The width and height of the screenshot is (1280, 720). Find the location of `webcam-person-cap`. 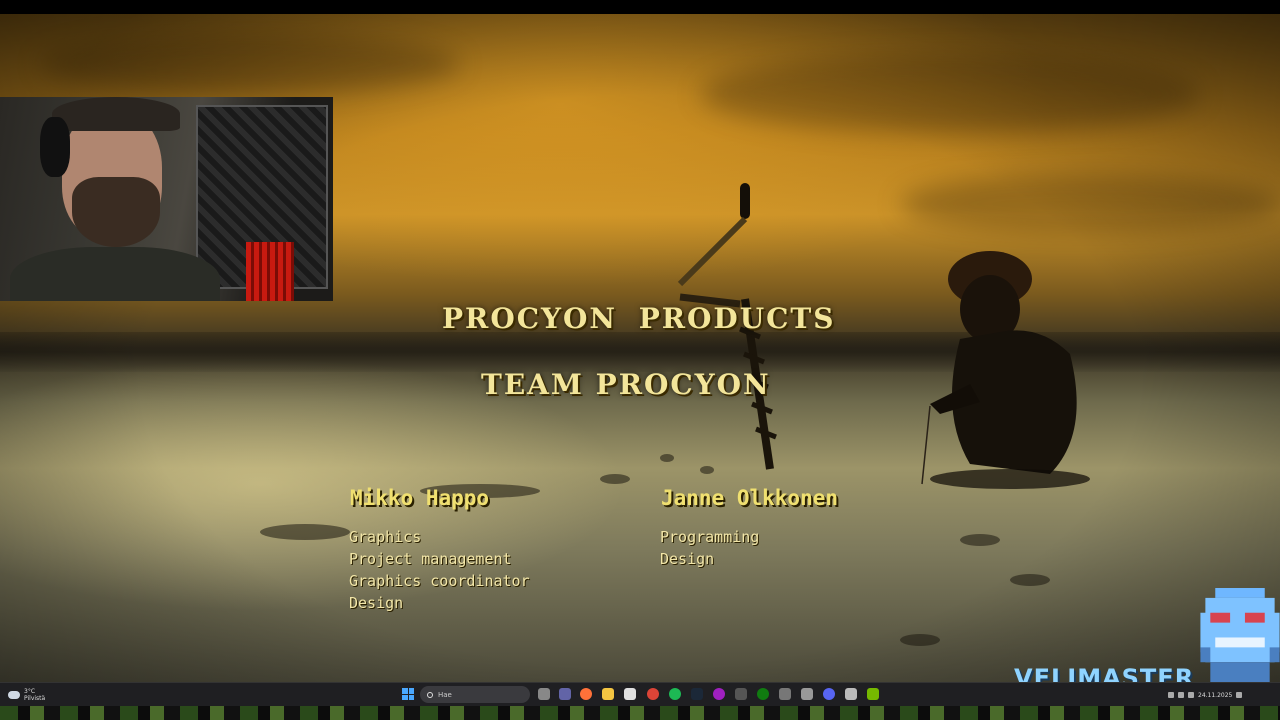

webcam-person-cap is located at coordinates (116, 114).